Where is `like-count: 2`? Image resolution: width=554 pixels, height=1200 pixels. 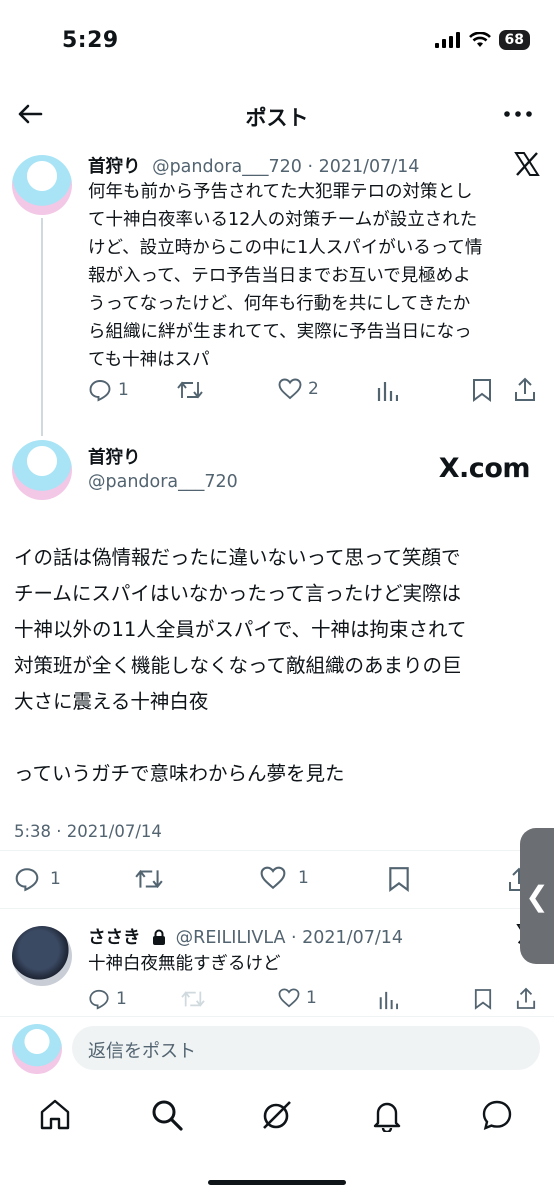
like-count: 2 is located at coordinates (313, 389).